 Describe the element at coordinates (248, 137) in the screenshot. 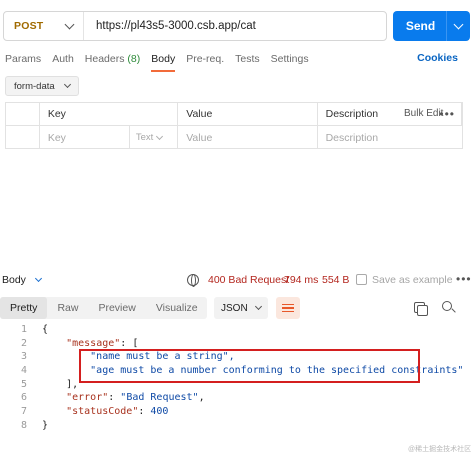

I see `value-input: Value` at that location.